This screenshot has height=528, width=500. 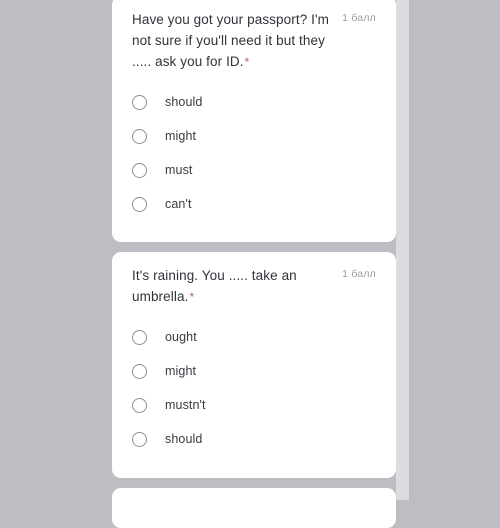 I want to click on radio-option-label: mustn't, so click(x=185, y=405).